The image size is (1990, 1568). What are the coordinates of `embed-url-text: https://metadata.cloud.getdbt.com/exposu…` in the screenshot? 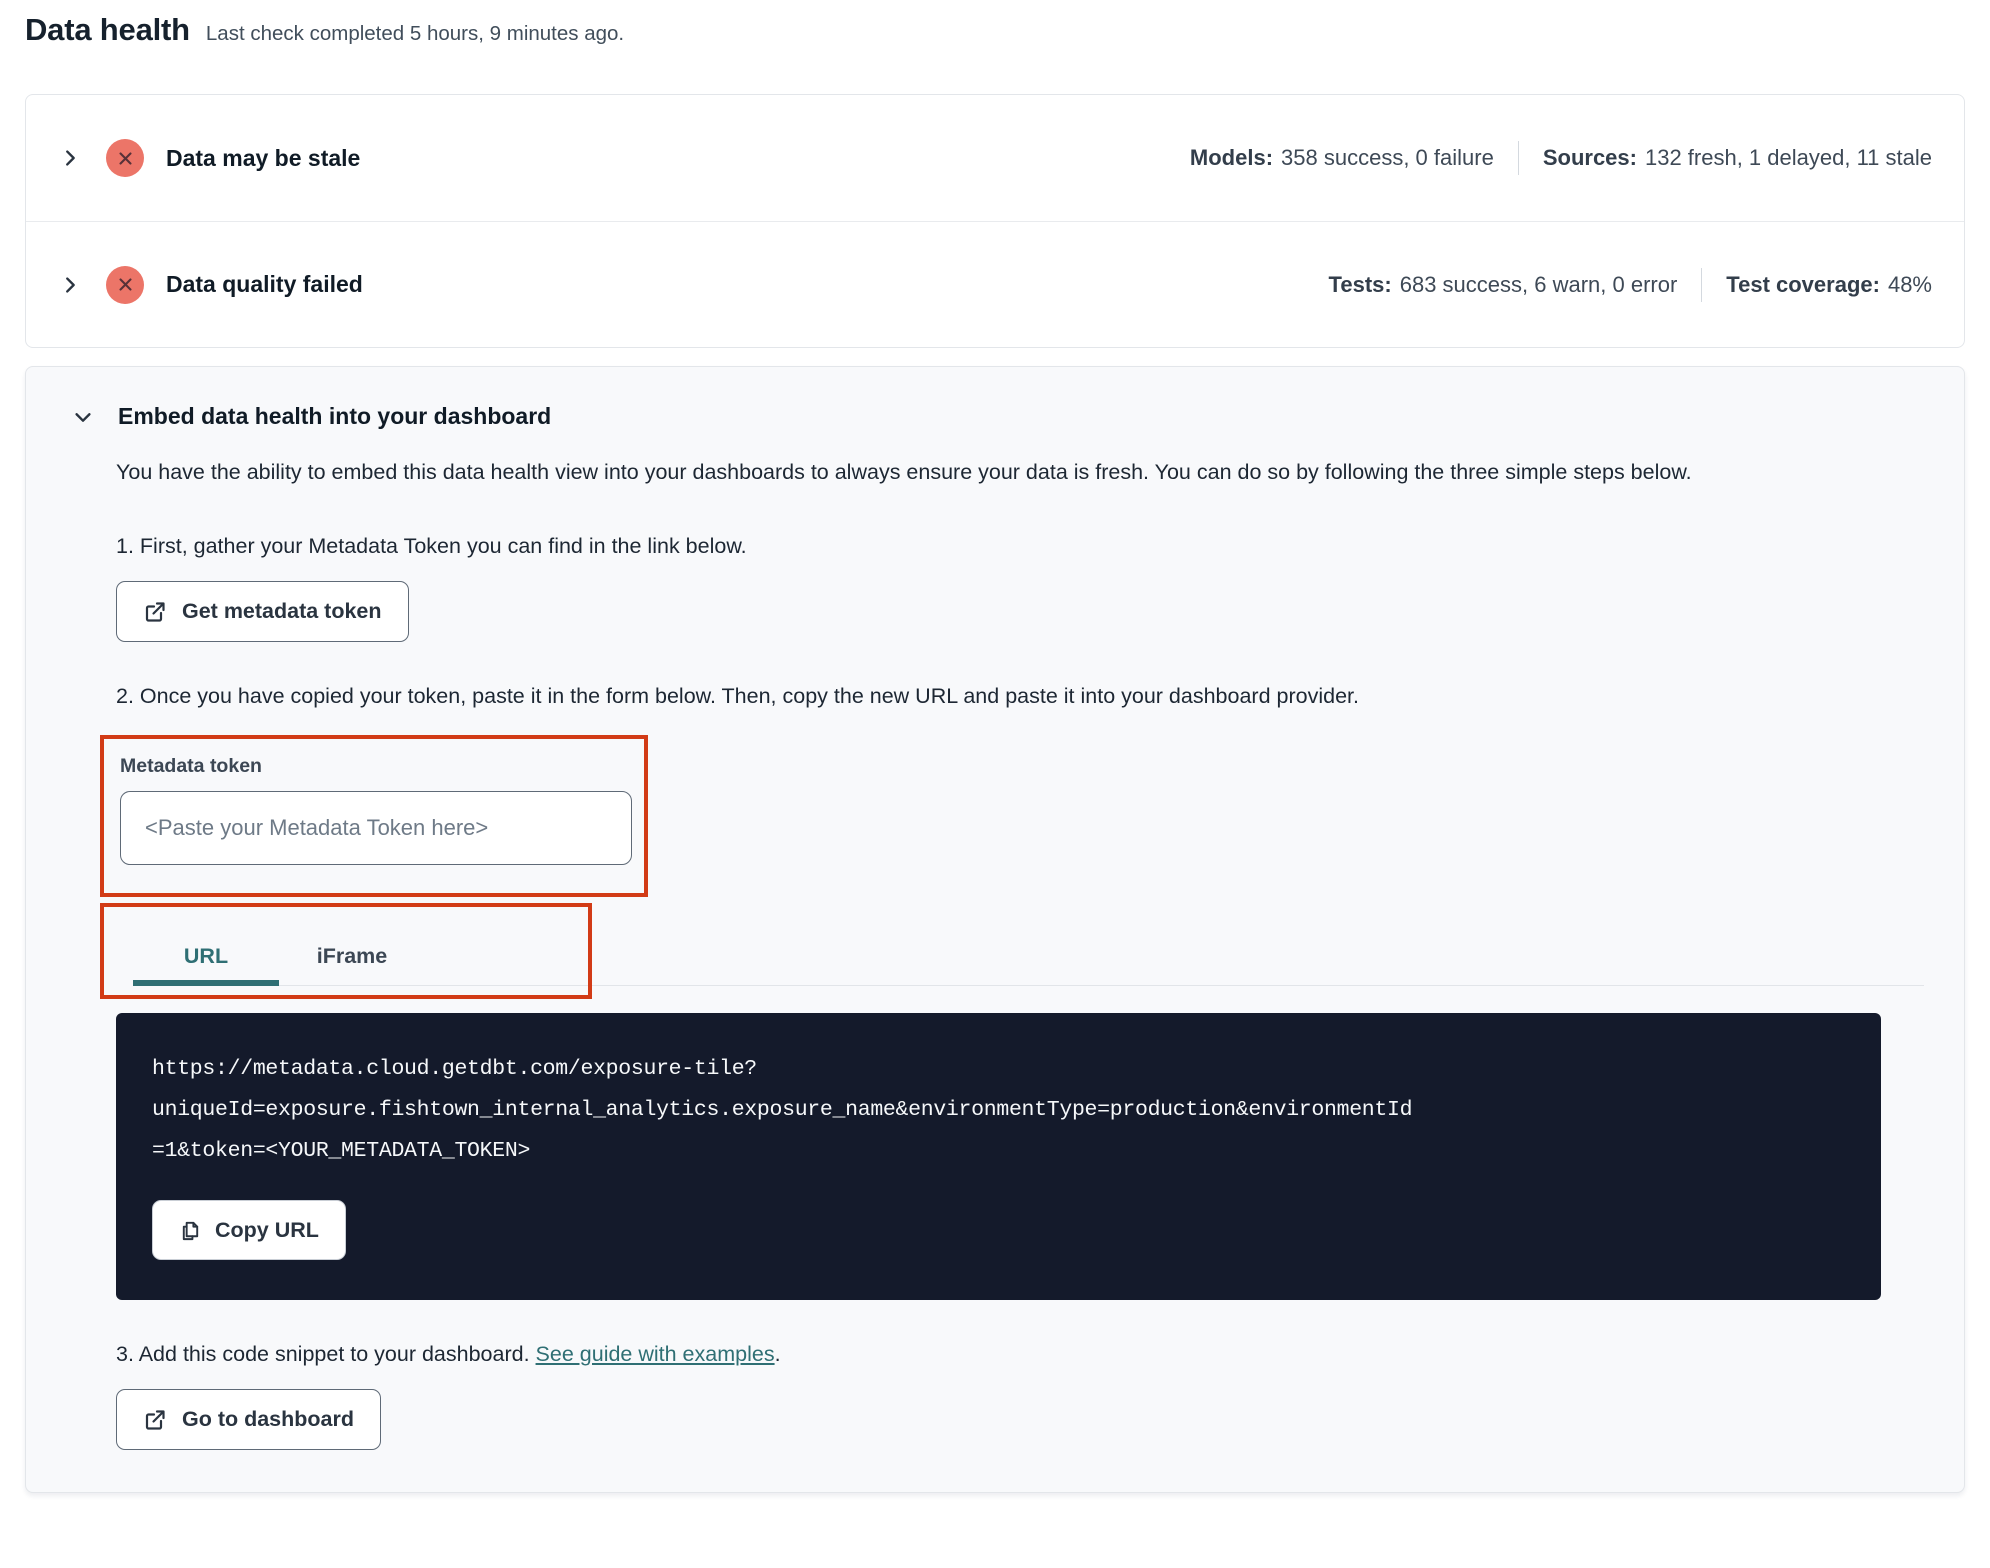 It's located at (998, 1110).